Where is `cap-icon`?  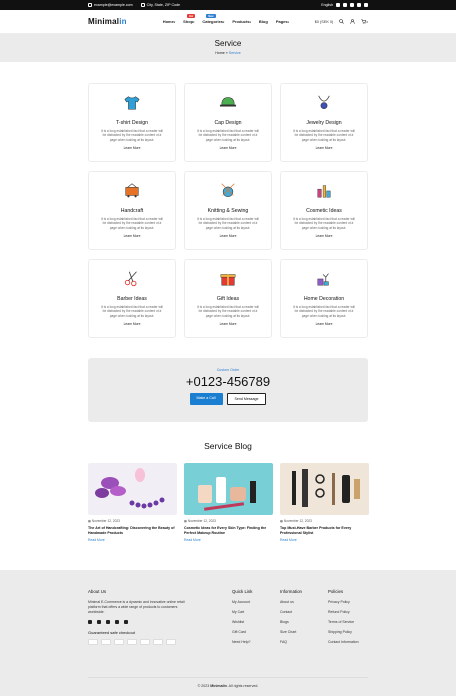
cap-icon is located at coordinates (228, 102).